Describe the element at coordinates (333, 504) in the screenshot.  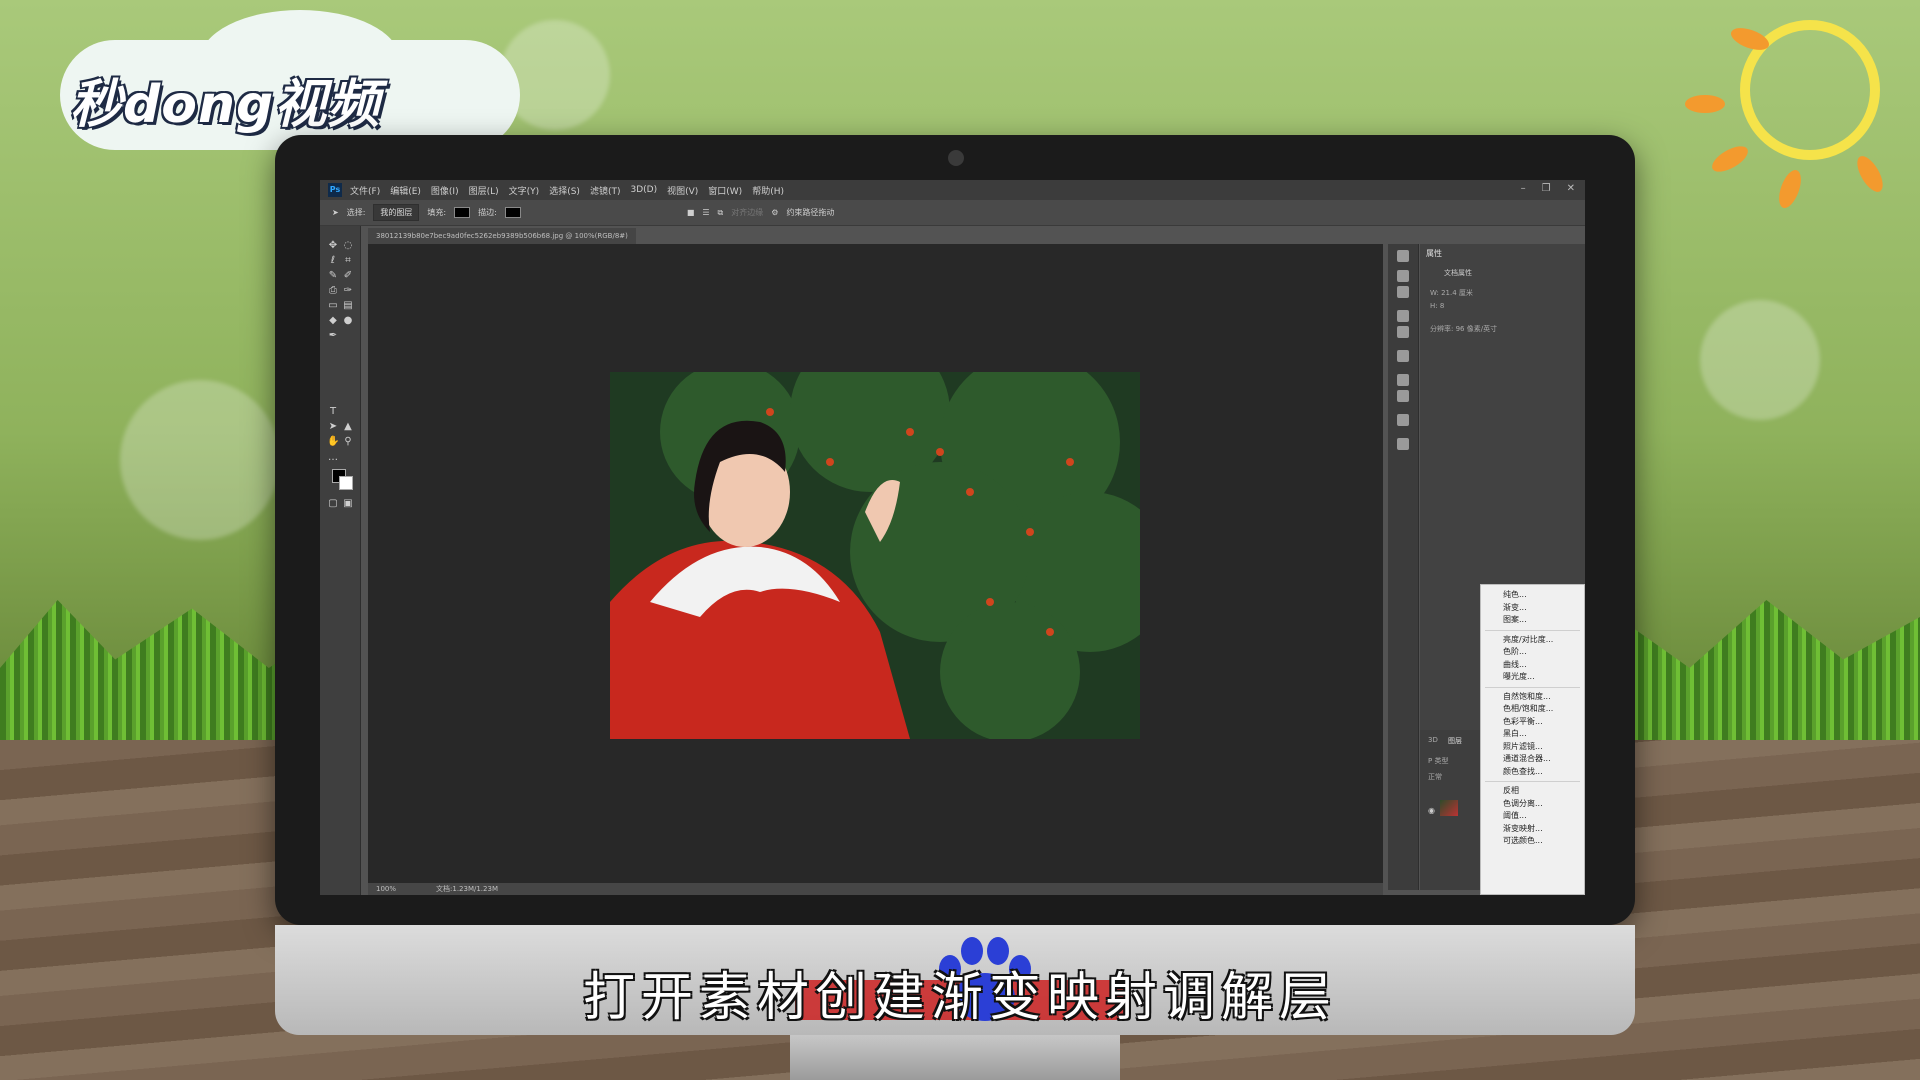
I see `quick-mask-icon: ▢` at that location.